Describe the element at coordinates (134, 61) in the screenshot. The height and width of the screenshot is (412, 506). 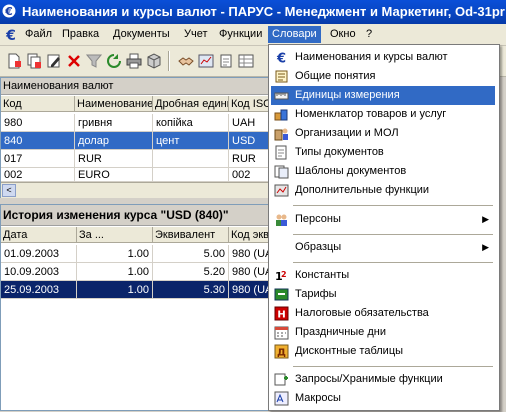
I see `print-icon` at that location.